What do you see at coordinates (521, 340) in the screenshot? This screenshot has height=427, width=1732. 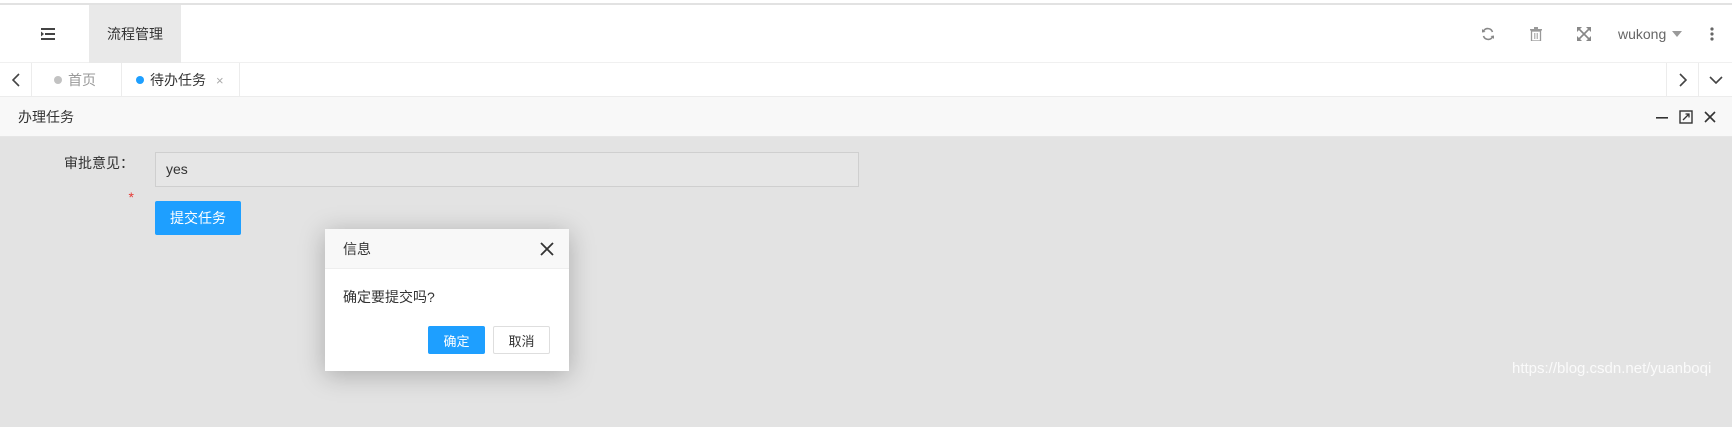 I see `dialog-cancel-button: 取消` at bounding box center [521, 340].